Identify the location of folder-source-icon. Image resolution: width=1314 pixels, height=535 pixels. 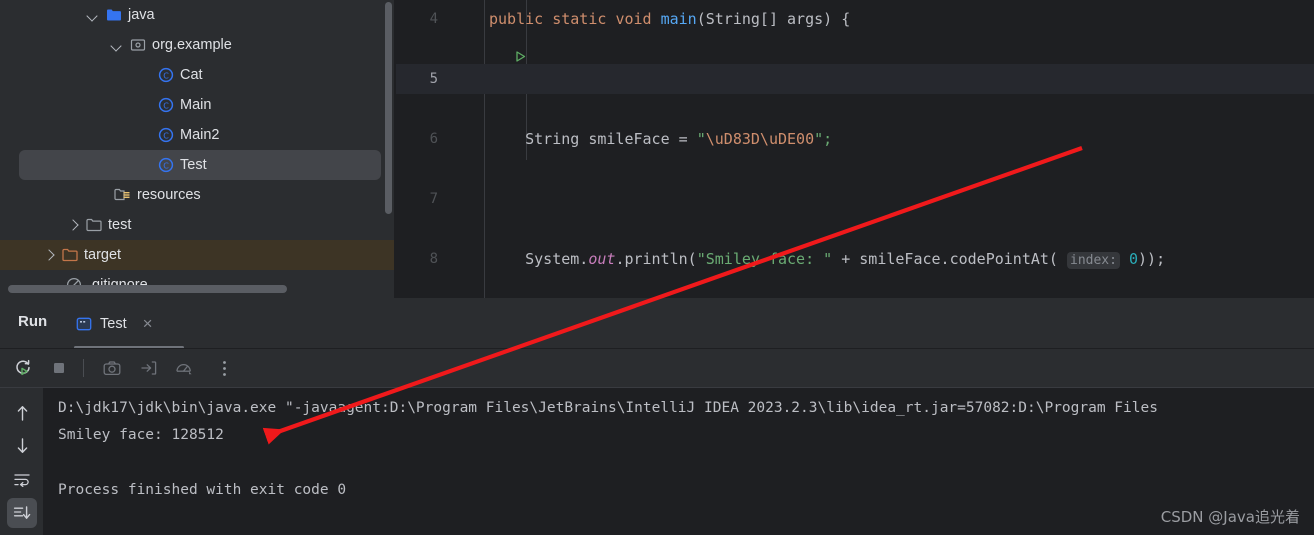
(114, 15).